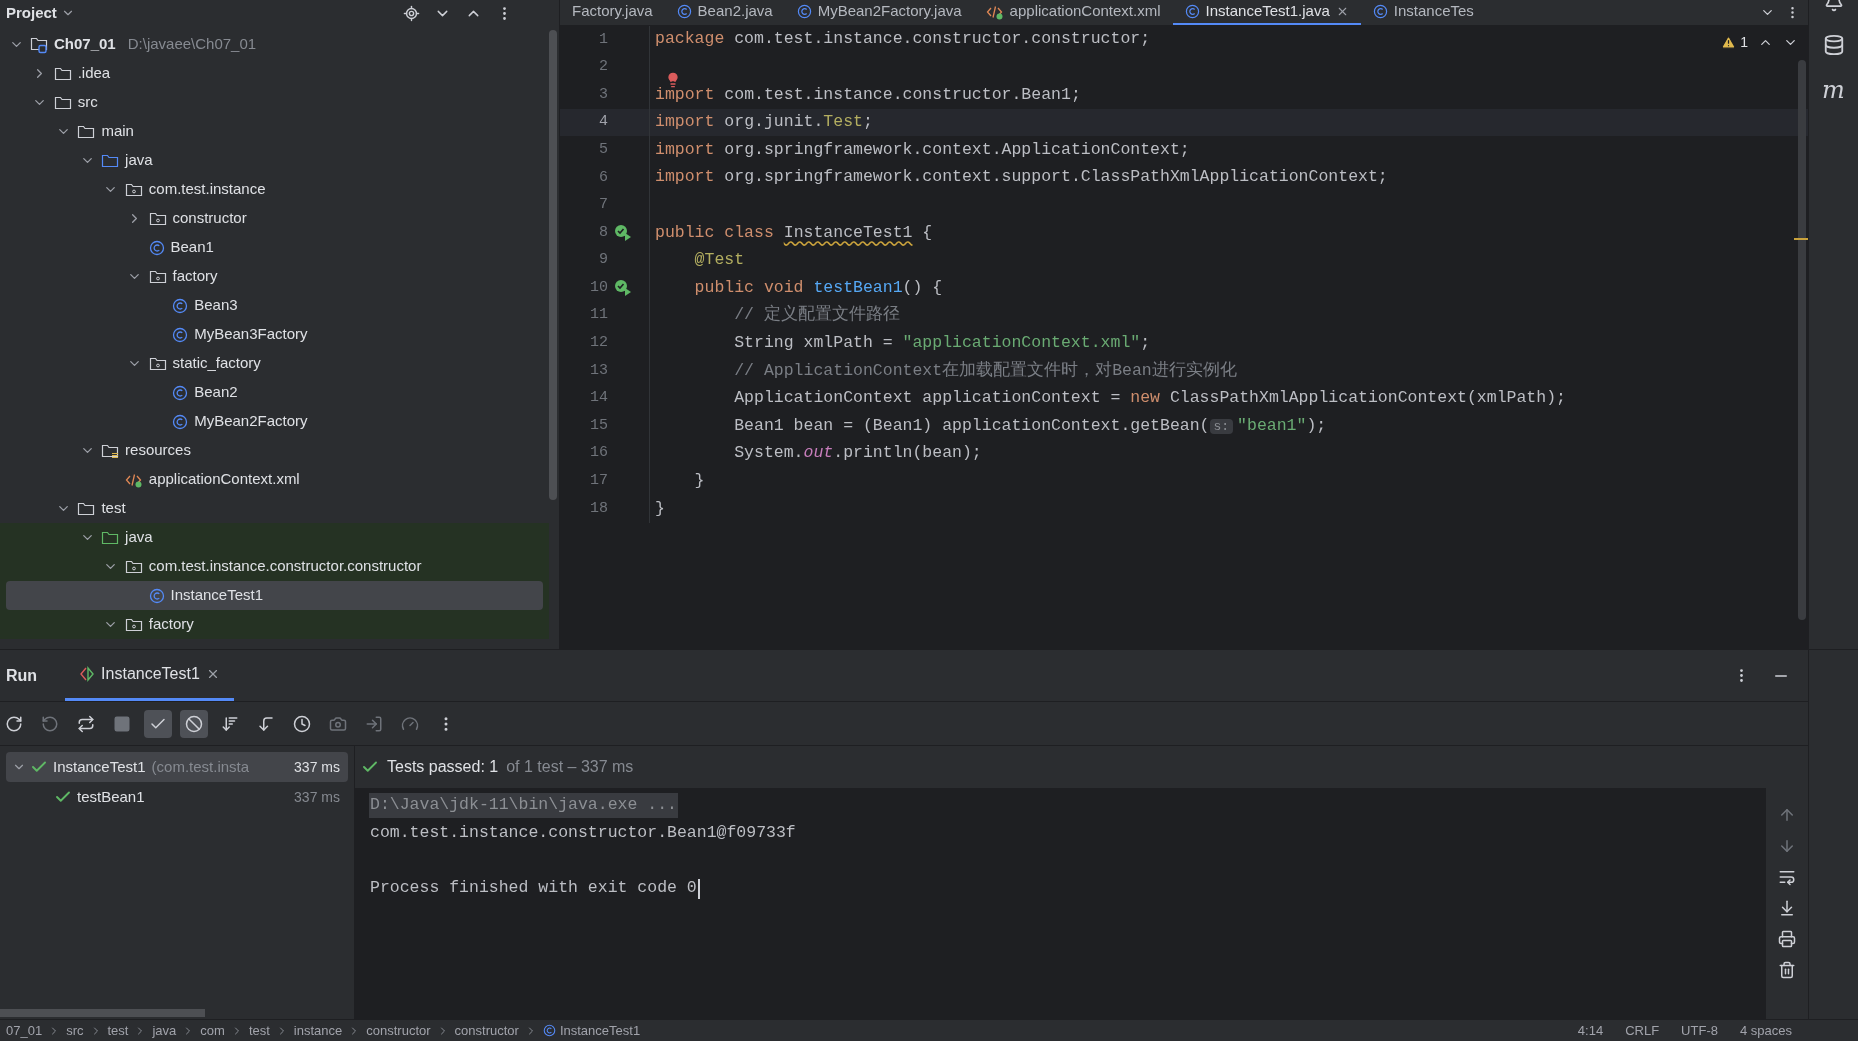 This screenshot has height=1041, width=1858. What do you see at coordinates (443, 767) in the screenshot?
I see `test-result-text: Tests passed: 1` at bounding box center [443, 767].